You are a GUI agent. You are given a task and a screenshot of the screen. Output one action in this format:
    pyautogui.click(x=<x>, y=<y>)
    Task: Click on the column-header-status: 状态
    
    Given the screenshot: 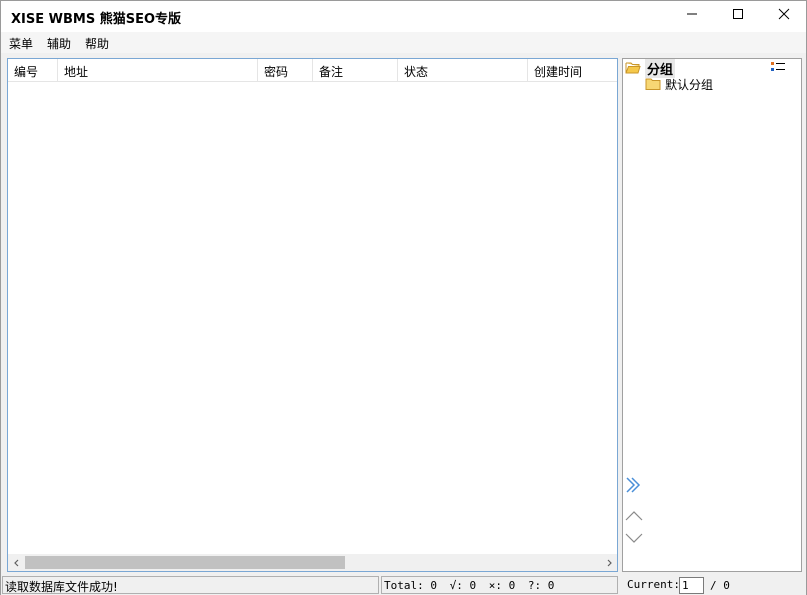 What is the action you would take?
    pyautogui.click(x=463, y=70)
    